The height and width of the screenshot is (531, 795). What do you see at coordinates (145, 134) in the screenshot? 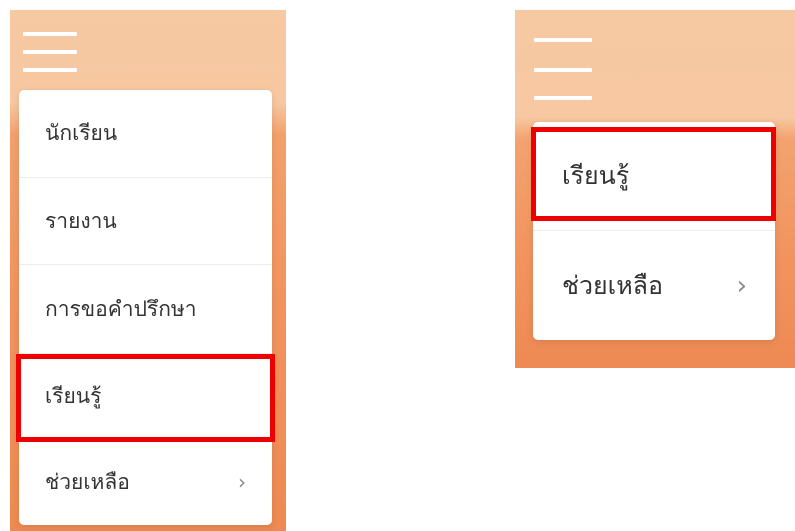
I see `menu-item-students: นักเรียน` at bounding box center [145, 134].